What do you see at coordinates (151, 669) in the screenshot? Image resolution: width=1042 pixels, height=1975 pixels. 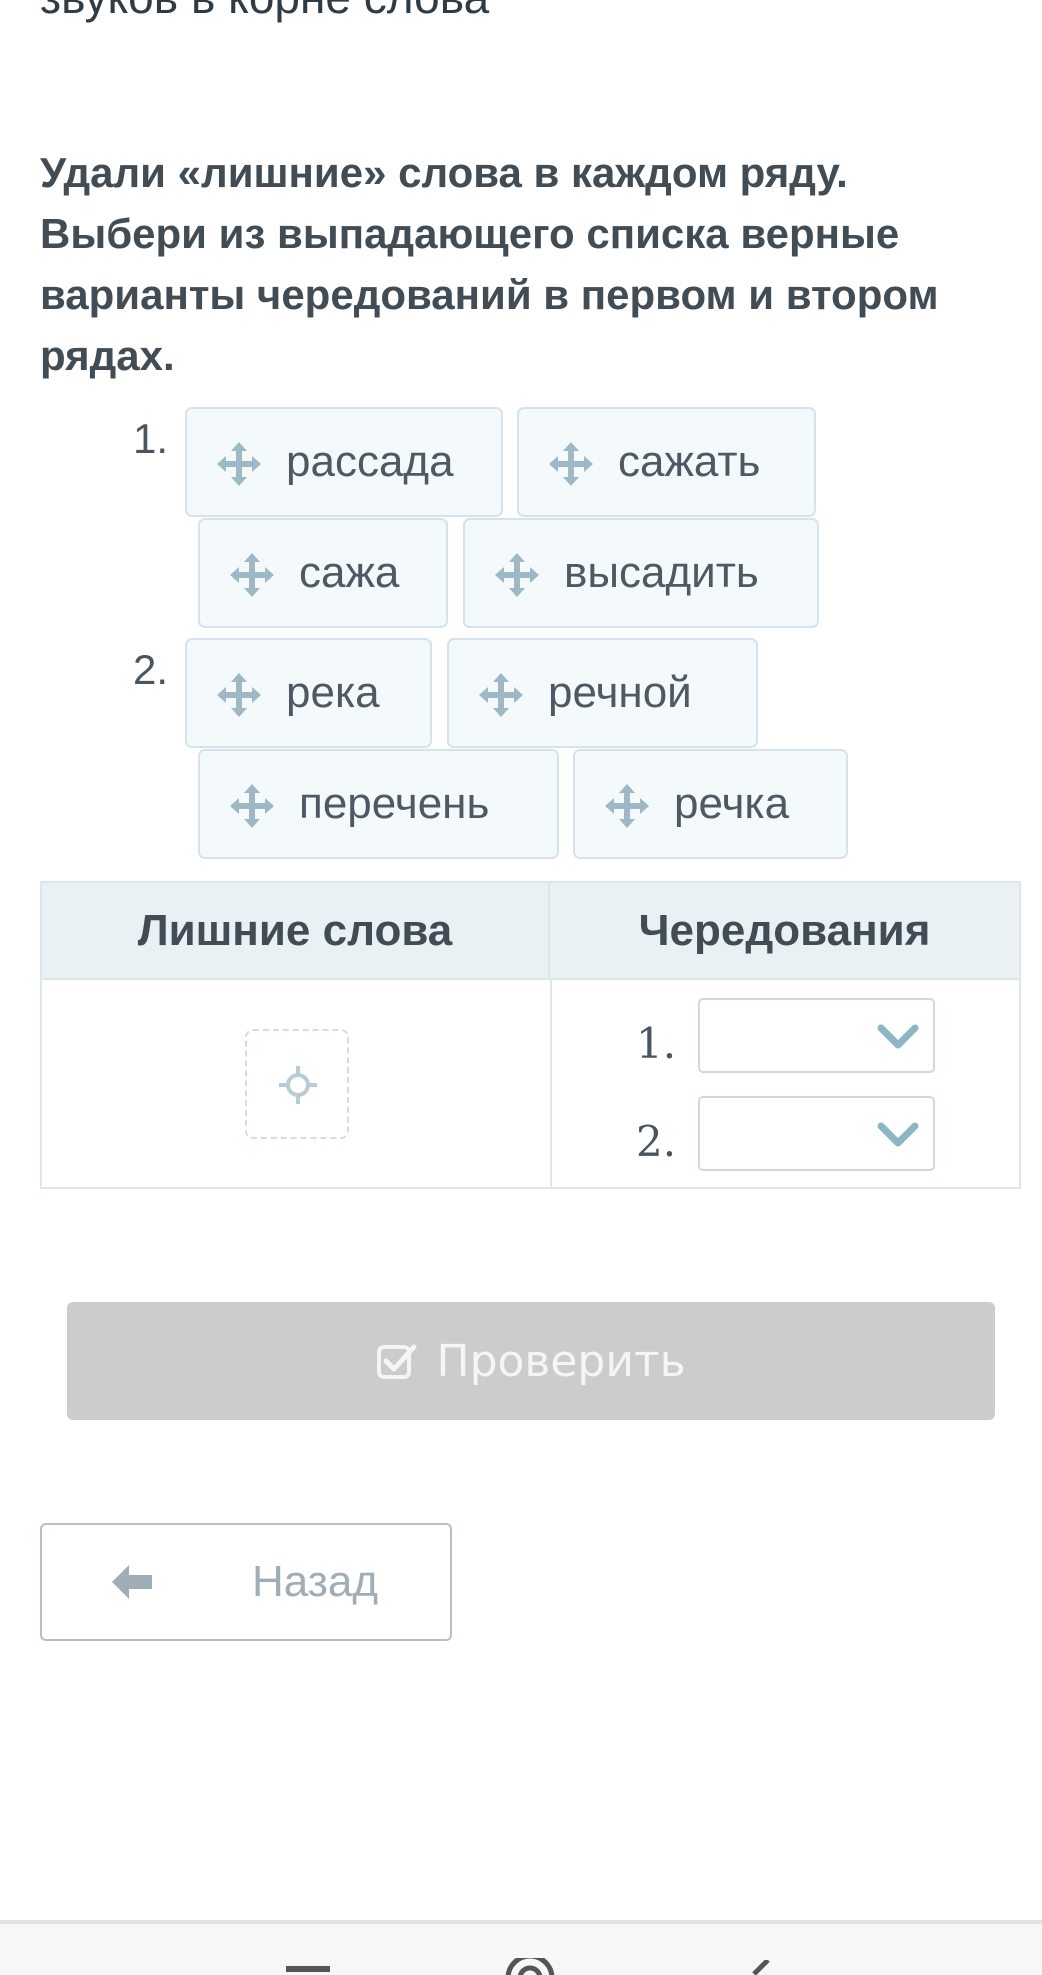 I see `row-number-2: 2.` at bounding box center [151, 669].